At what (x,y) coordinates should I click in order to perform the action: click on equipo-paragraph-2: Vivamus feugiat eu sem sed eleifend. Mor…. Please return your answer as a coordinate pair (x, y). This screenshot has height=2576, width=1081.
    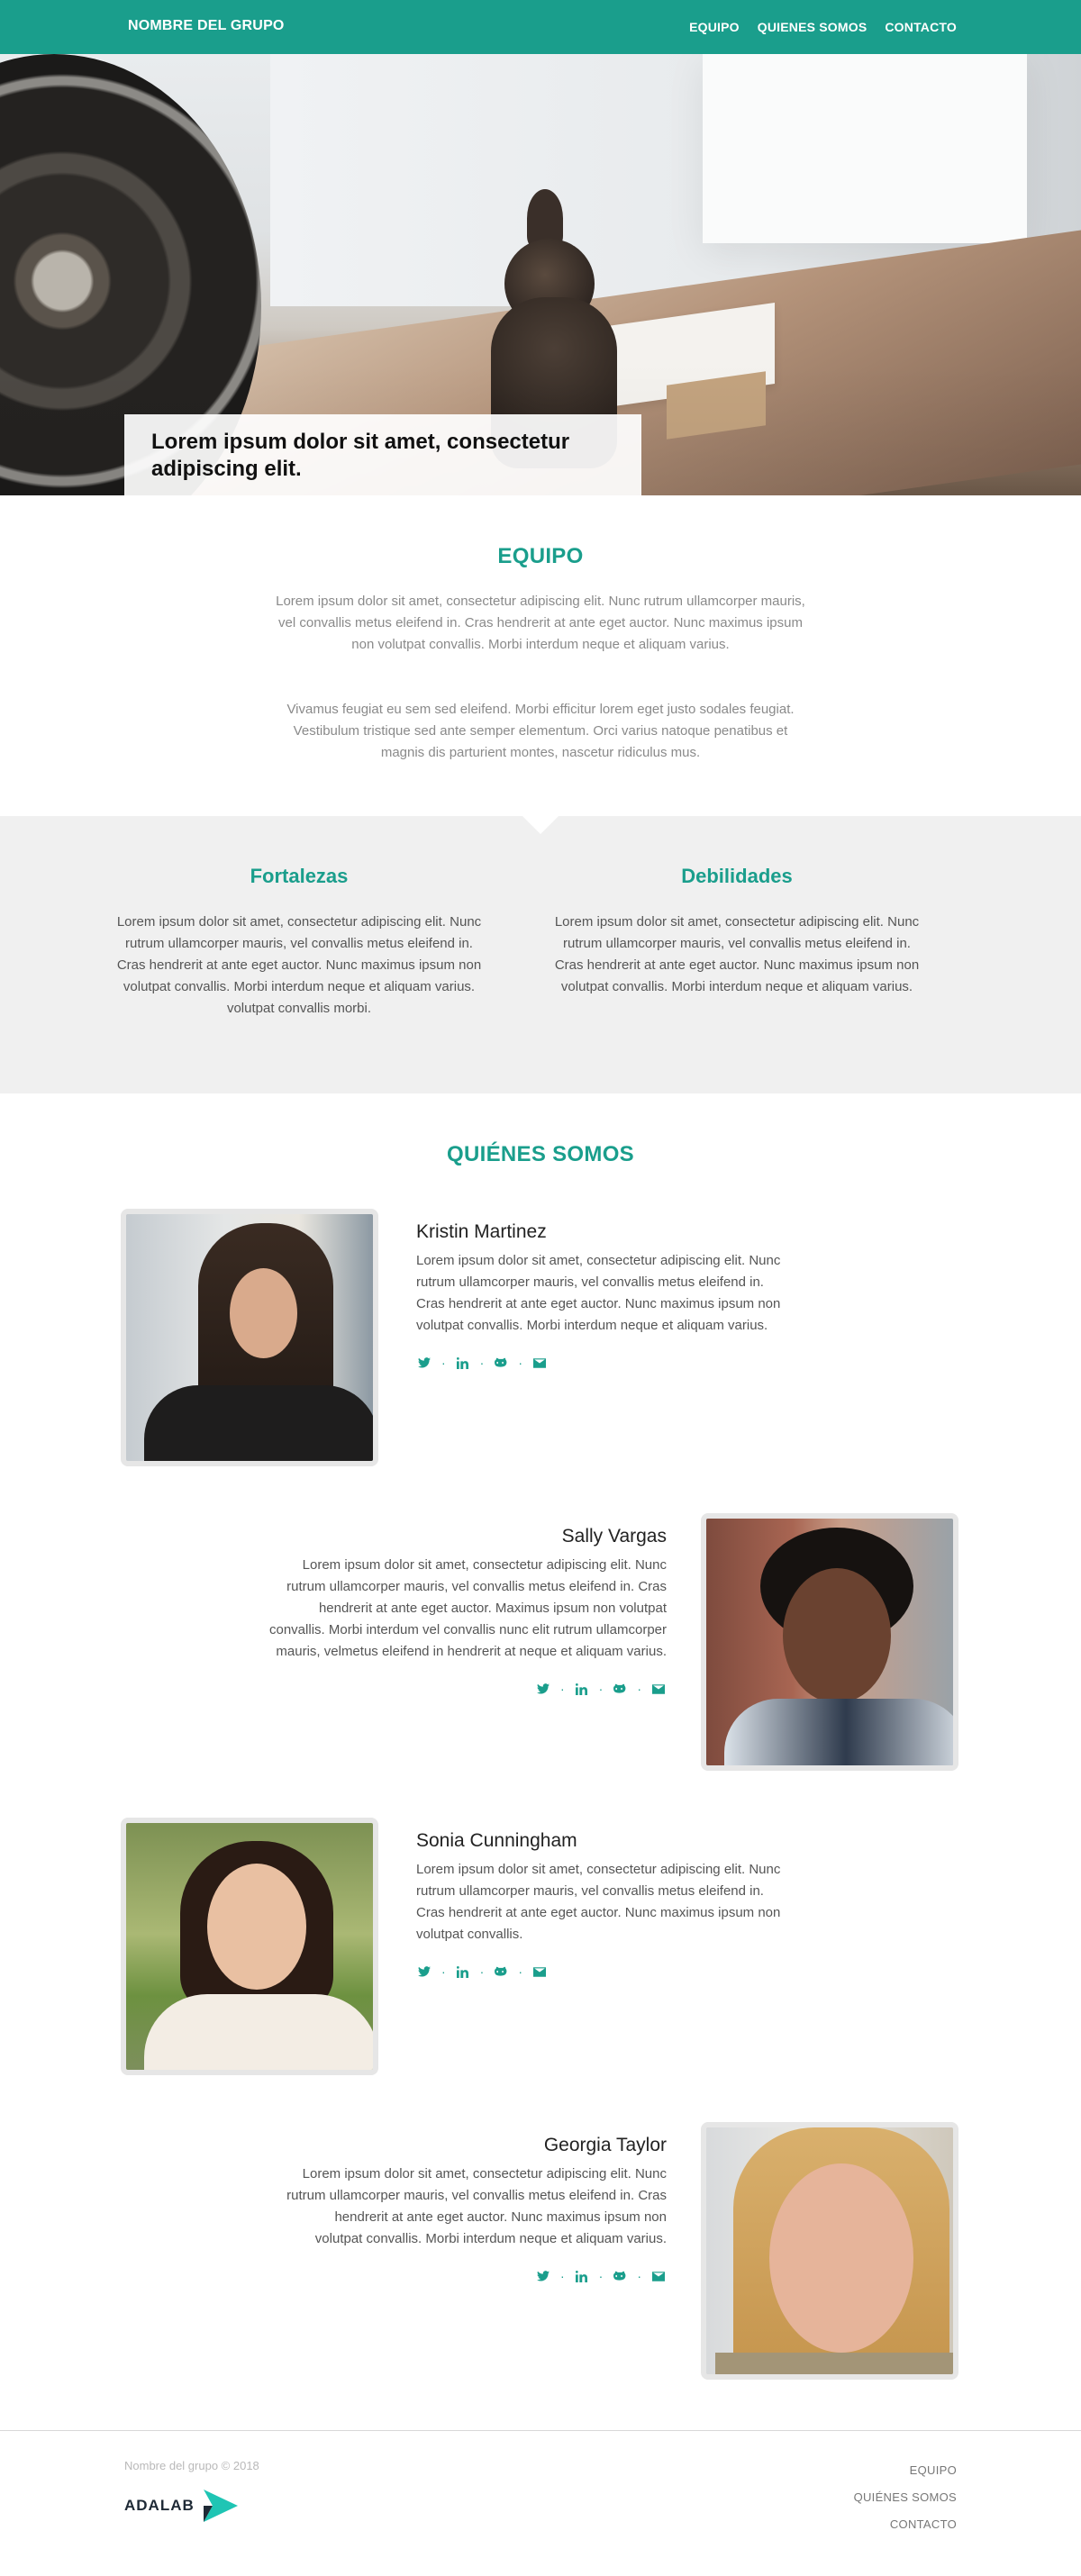
    Looking at the image, I should click on (540, 731).